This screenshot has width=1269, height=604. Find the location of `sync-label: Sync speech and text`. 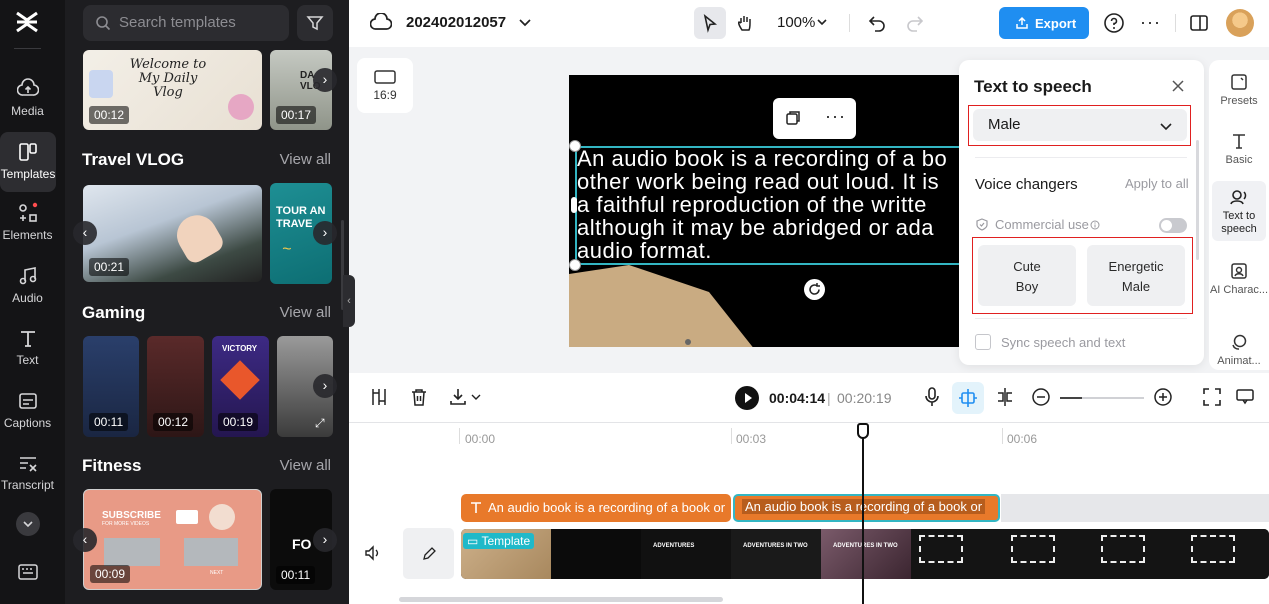

sync-label: Sync speech and text is located at coordinates (1063, 342).